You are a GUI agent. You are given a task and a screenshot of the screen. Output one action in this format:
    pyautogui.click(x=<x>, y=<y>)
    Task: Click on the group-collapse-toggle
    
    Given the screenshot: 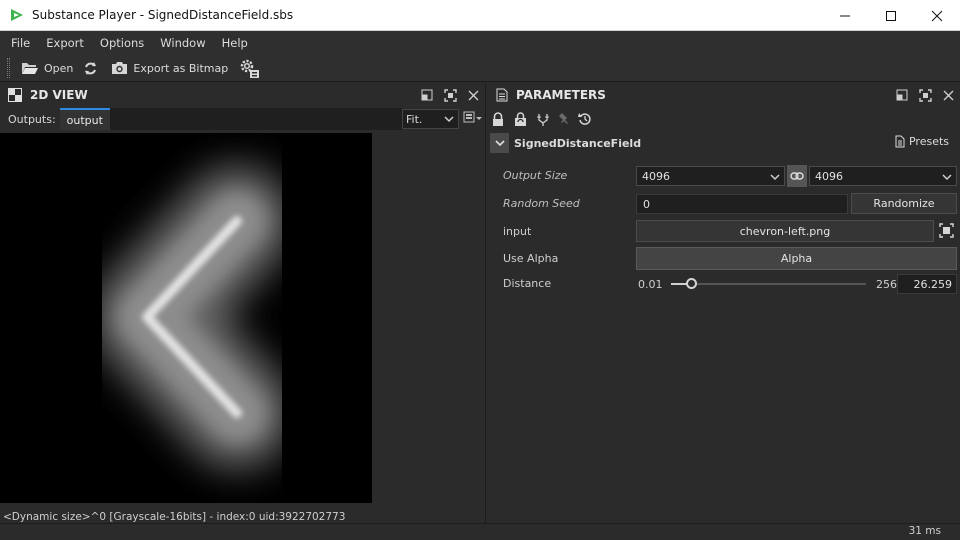 What is the action you would take?
    pyautogui.click(x=499, y=143)
    